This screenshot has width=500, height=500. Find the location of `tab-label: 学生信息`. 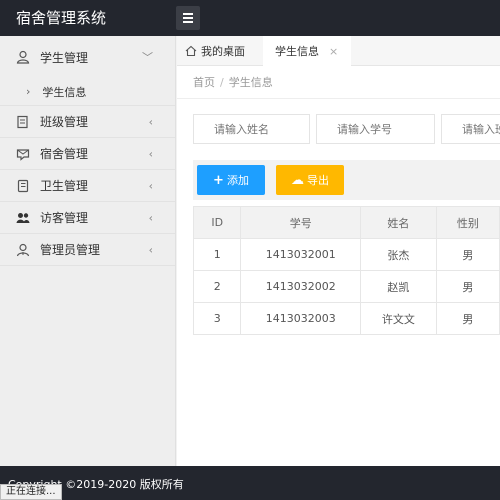

tab-label: 学生信息 is located at coordinates (297, 51).